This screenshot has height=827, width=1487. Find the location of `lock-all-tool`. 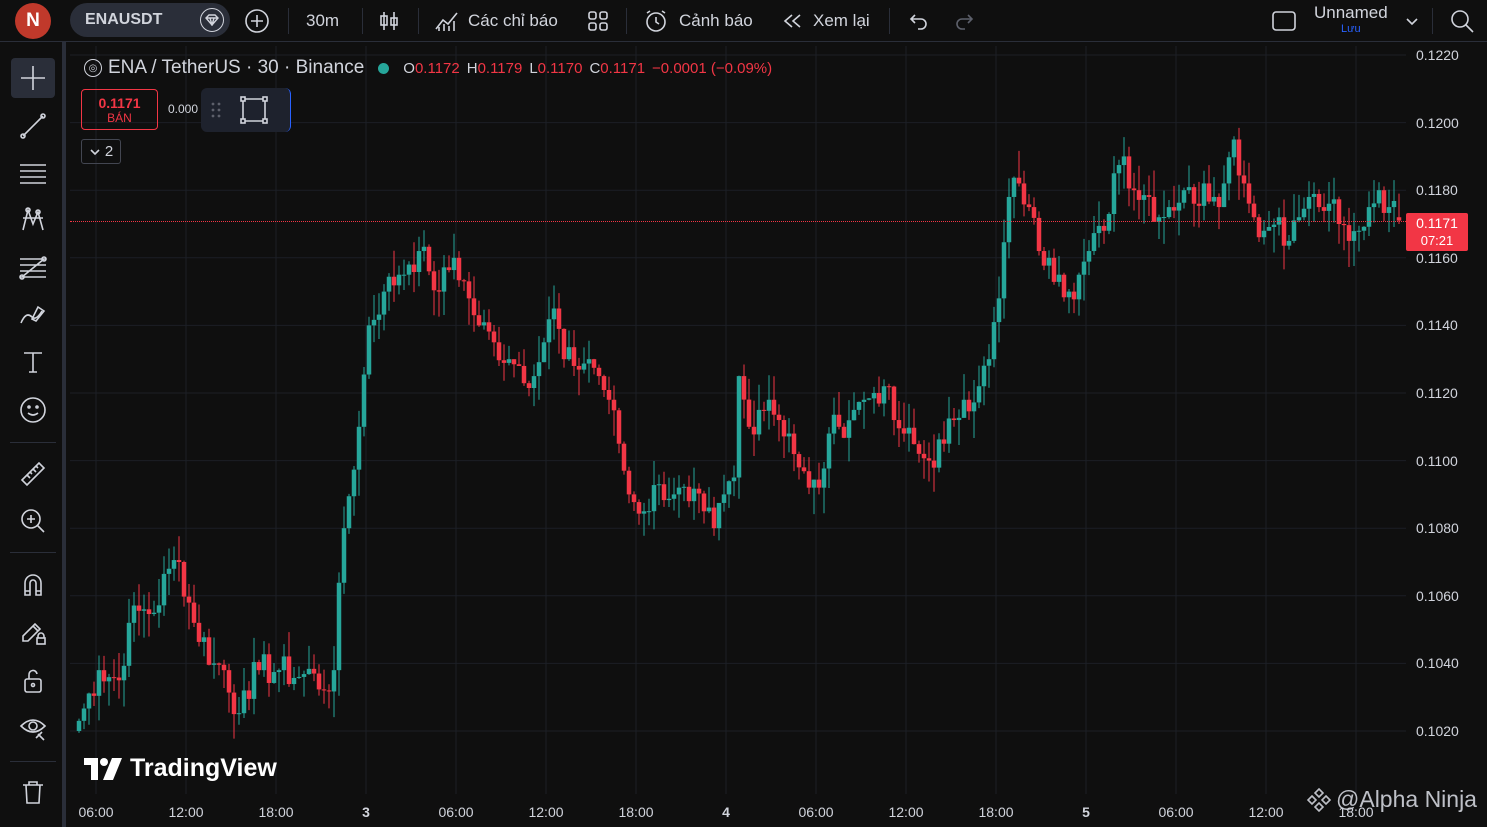

lock-all-tool is located at coordinates (33, 681).